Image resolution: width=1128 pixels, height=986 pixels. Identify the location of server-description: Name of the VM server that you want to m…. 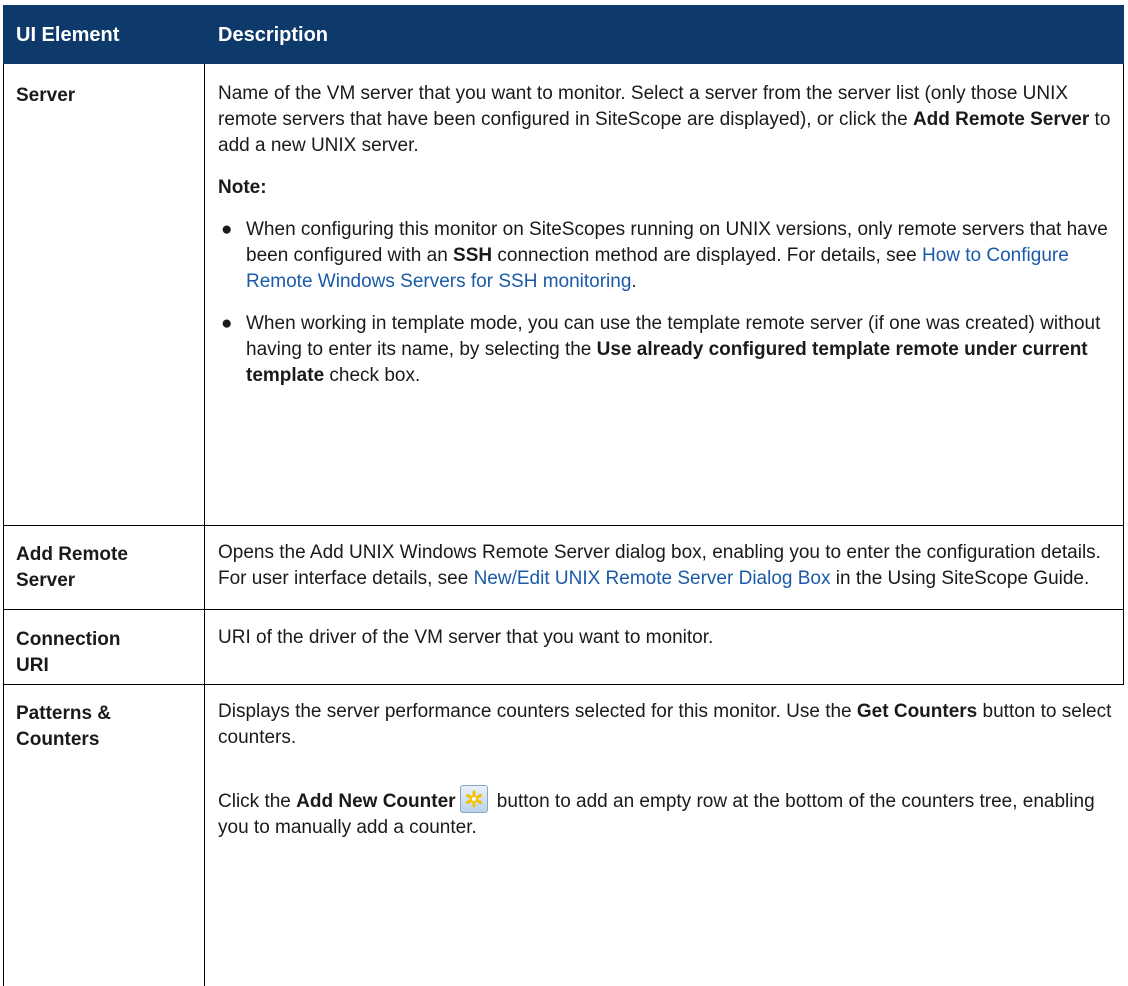
(666, 120).